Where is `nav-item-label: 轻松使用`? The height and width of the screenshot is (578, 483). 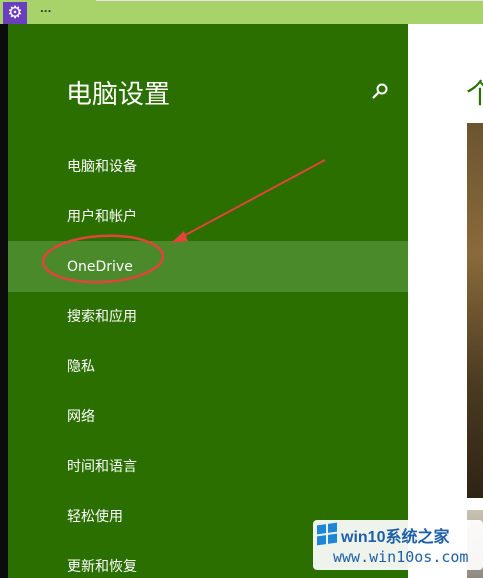
nav-item-label: 轻松使用 is located at coordinates (95, 516).